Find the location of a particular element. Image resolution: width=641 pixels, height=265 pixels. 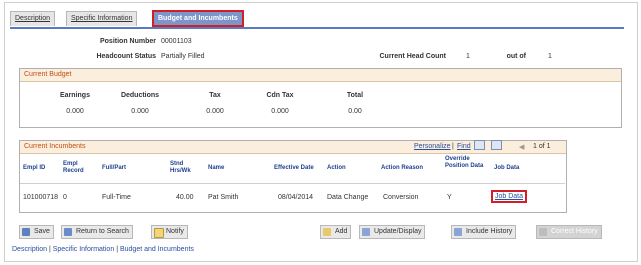

grid-pager: 1 of 1 is located at coordinates (542, 146).